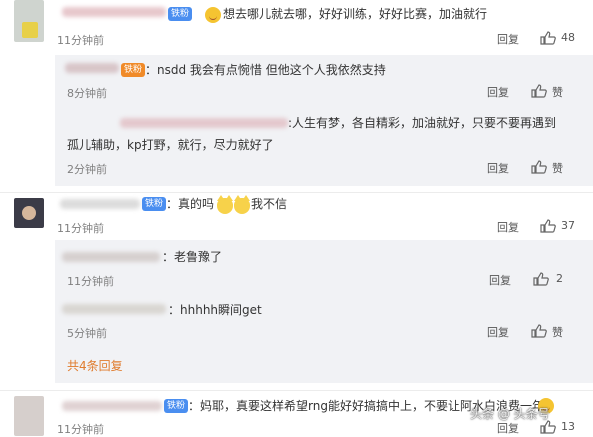 The height and width of the screenshot is (437, 593). What do you see at coordinates (265, 70) in the screenshot?
I see `reply-text: ：nsdd 我会有点惋惜 但他这个人我依然支持` at bounding box center [265, 70].